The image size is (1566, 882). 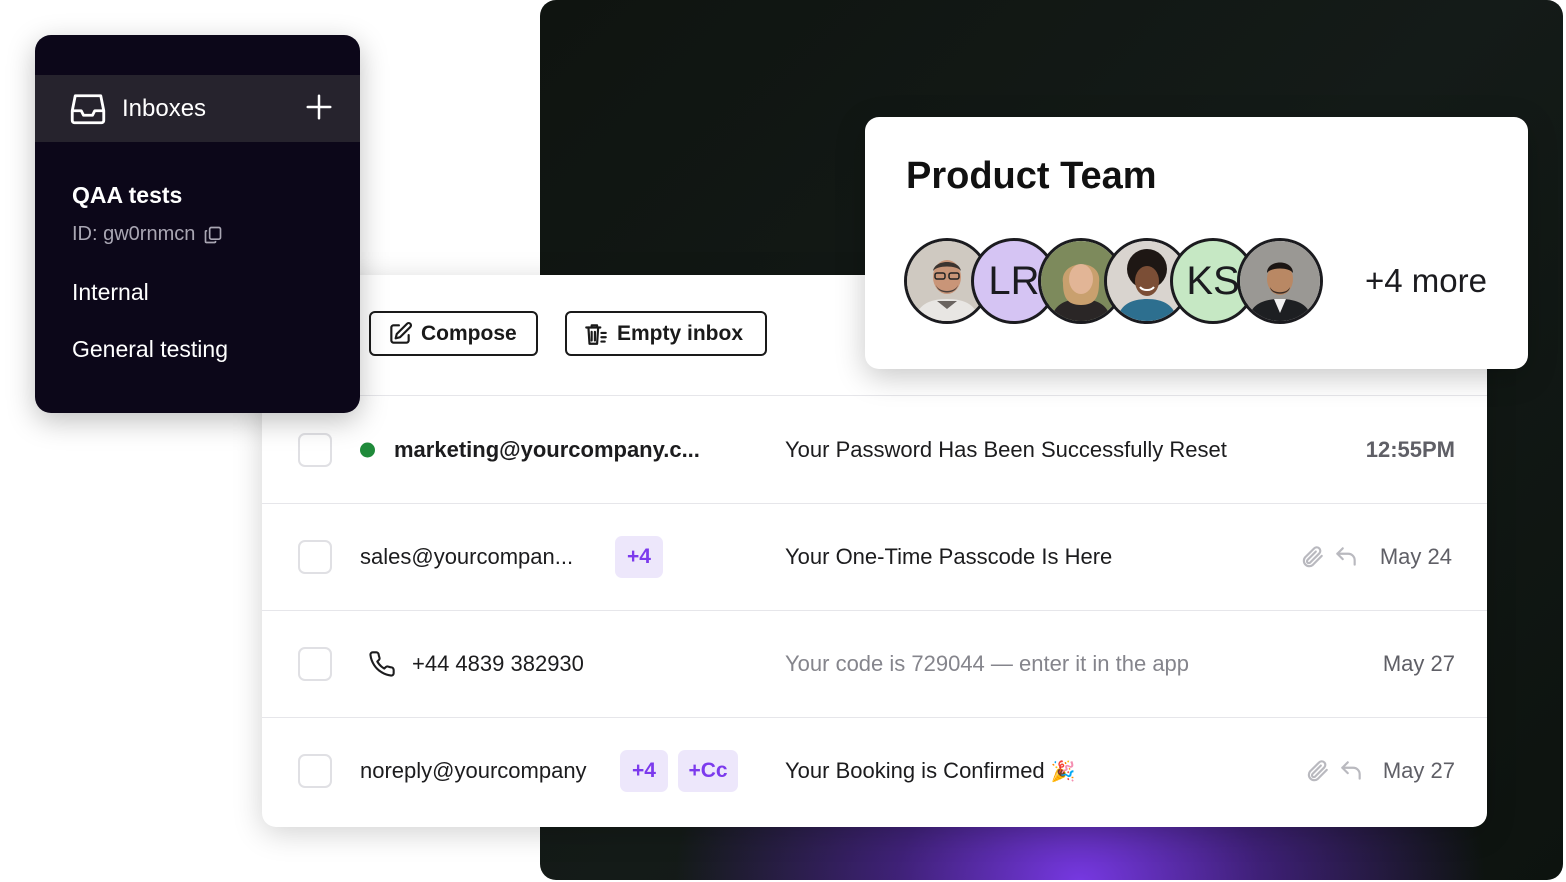 I want to click on subject-text: Your Booking is Confirmed, so click(x=915, y=770).